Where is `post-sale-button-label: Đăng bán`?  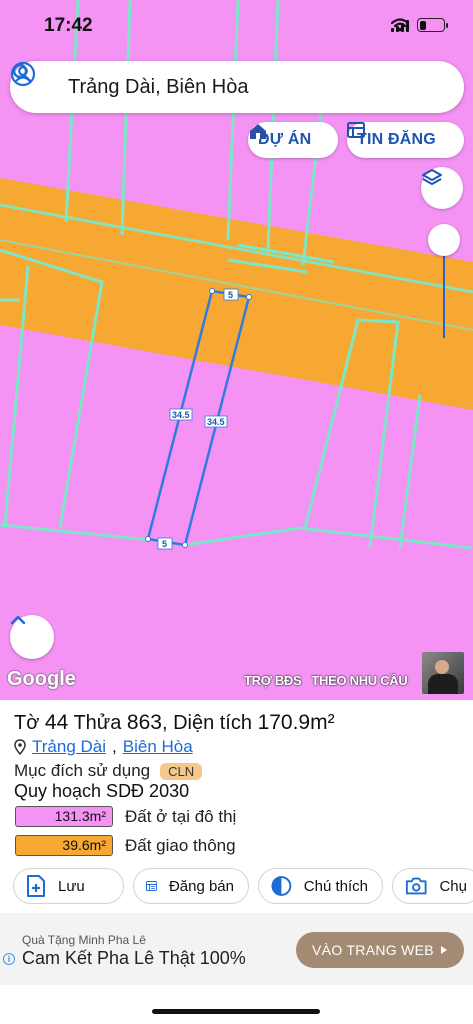 post-sale-button-label: Đăng bán is located at coordinates (201, 886).